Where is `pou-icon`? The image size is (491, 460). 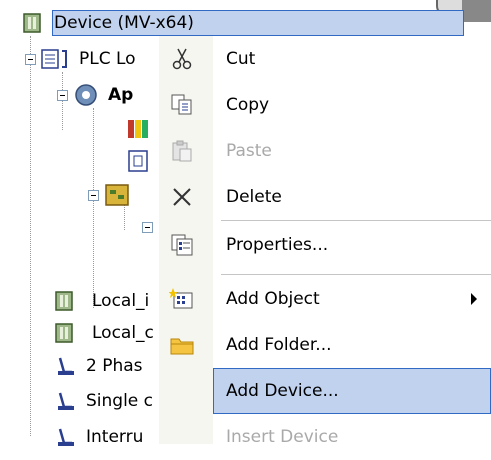 pou-icon is located at coordinates (138, 161).